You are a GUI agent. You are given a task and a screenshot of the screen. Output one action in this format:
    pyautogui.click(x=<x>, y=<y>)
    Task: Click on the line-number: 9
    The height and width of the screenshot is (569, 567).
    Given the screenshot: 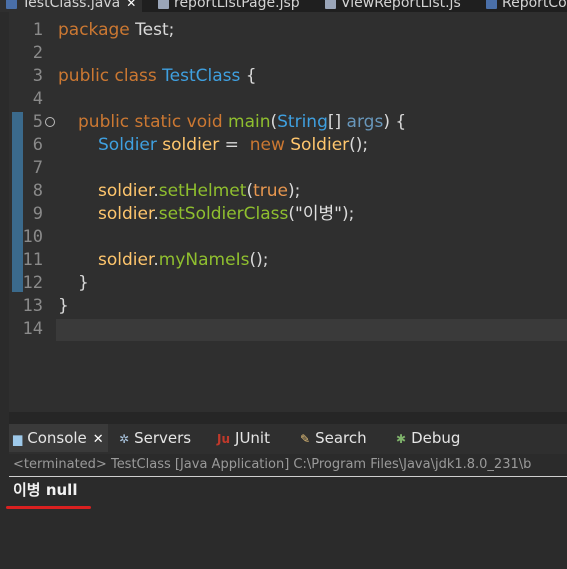 What is the action you would take?
    pyautogui.click(x=37, y=214)
    